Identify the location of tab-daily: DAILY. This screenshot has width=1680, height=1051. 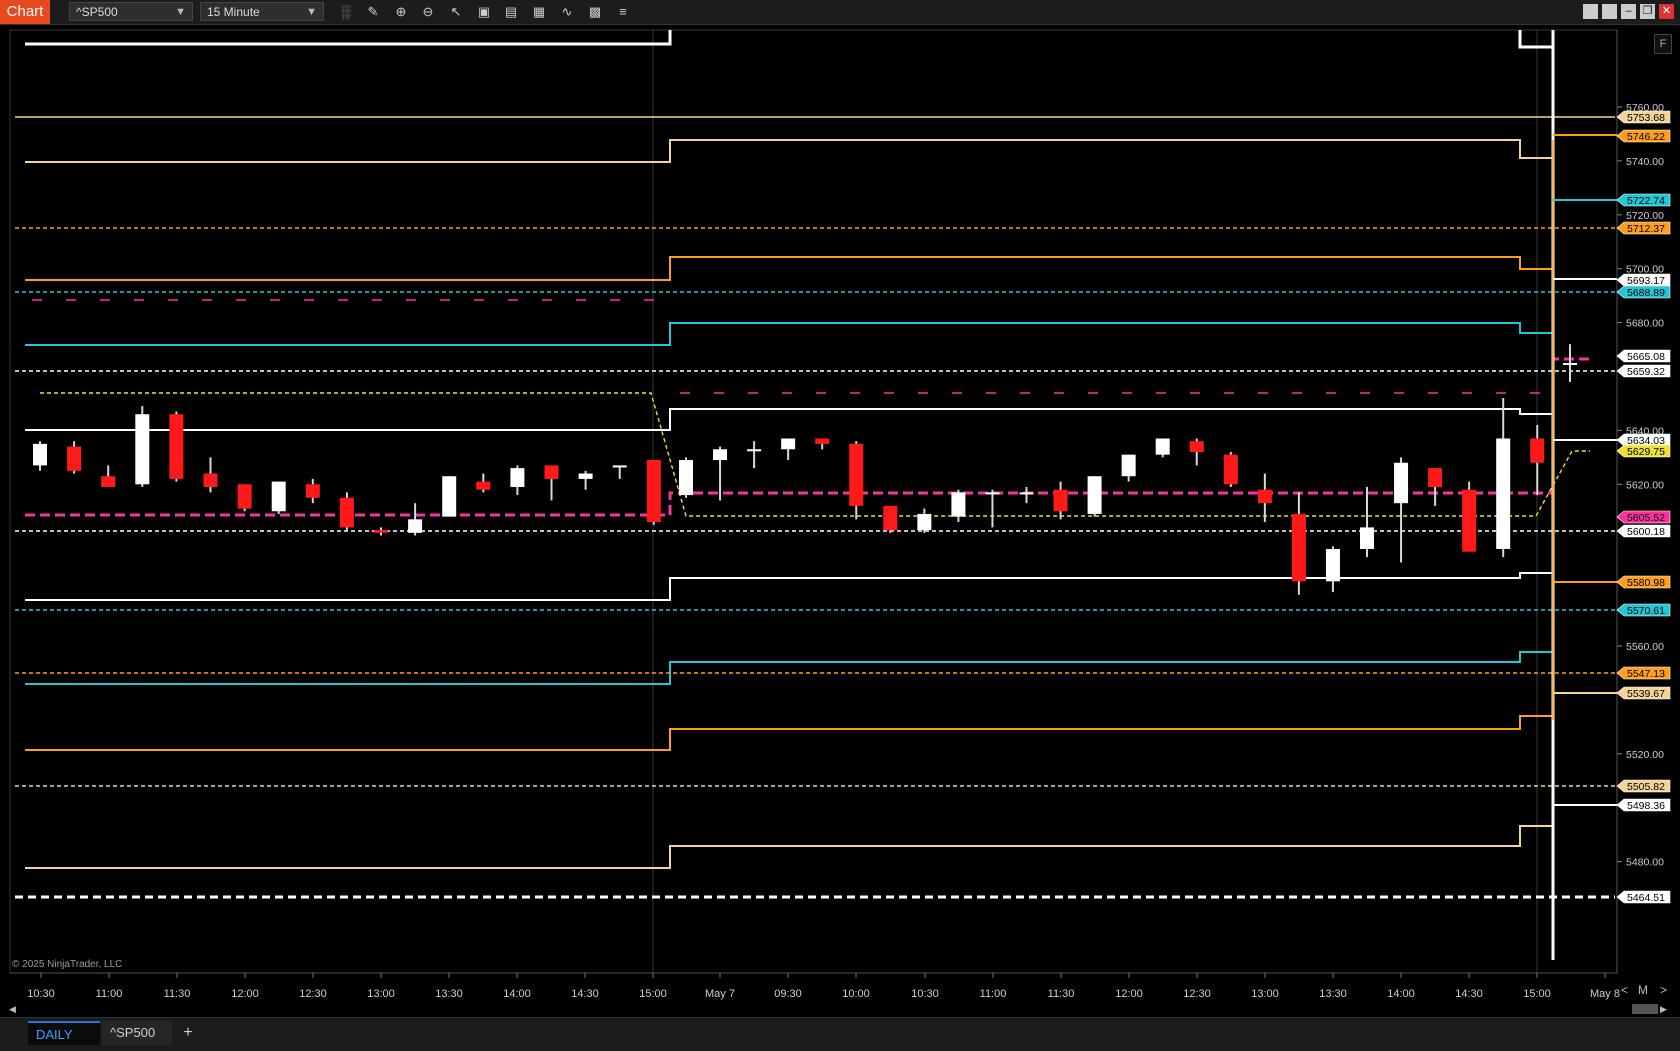
(64, 1033).